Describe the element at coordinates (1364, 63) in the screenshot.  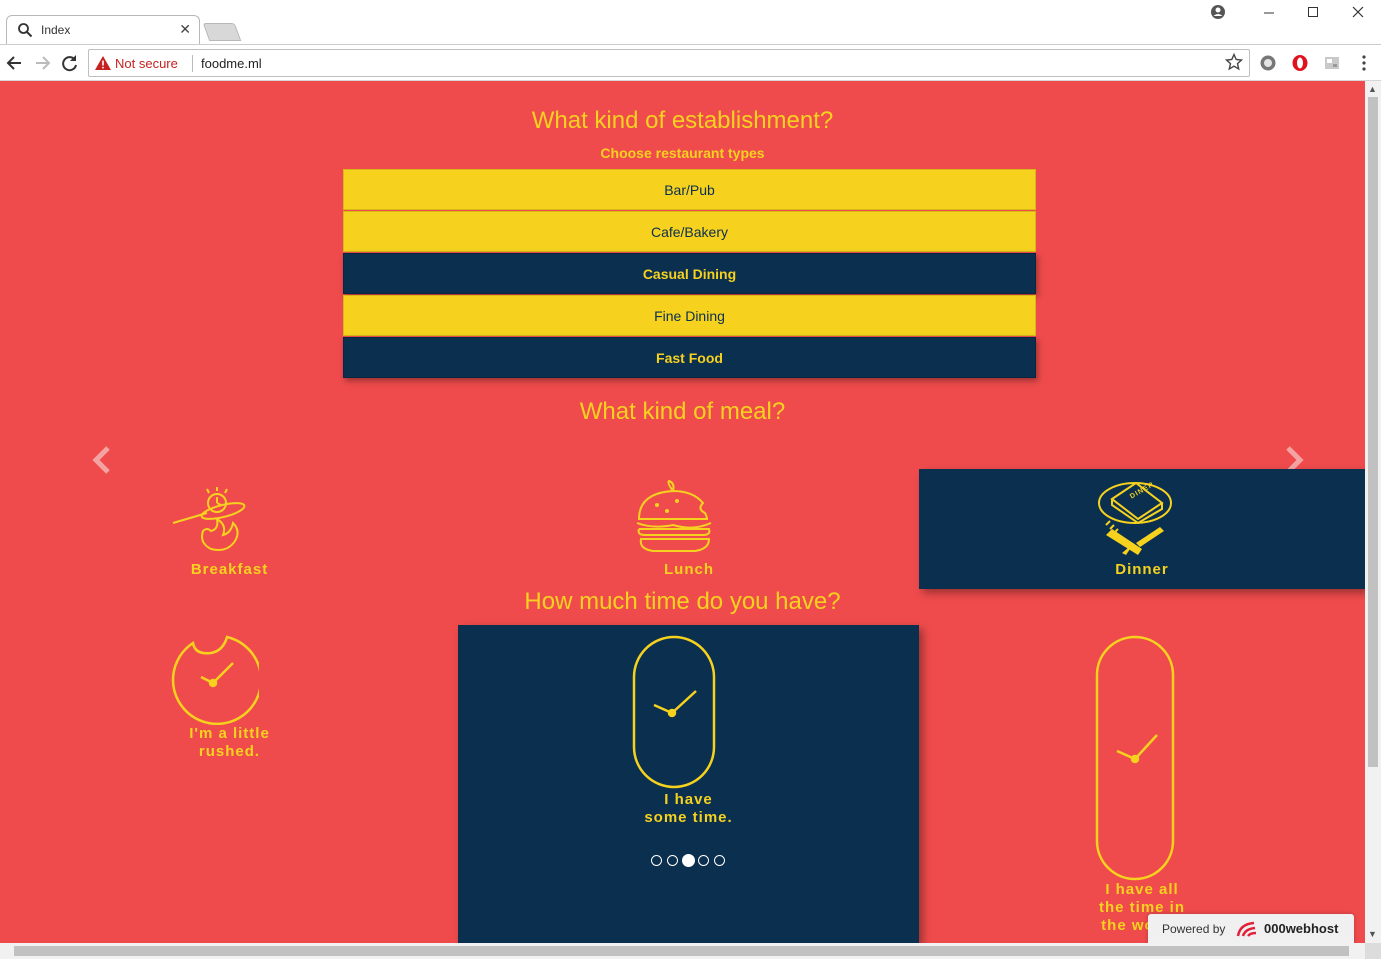
I see `menu-dots-icon` at that location.